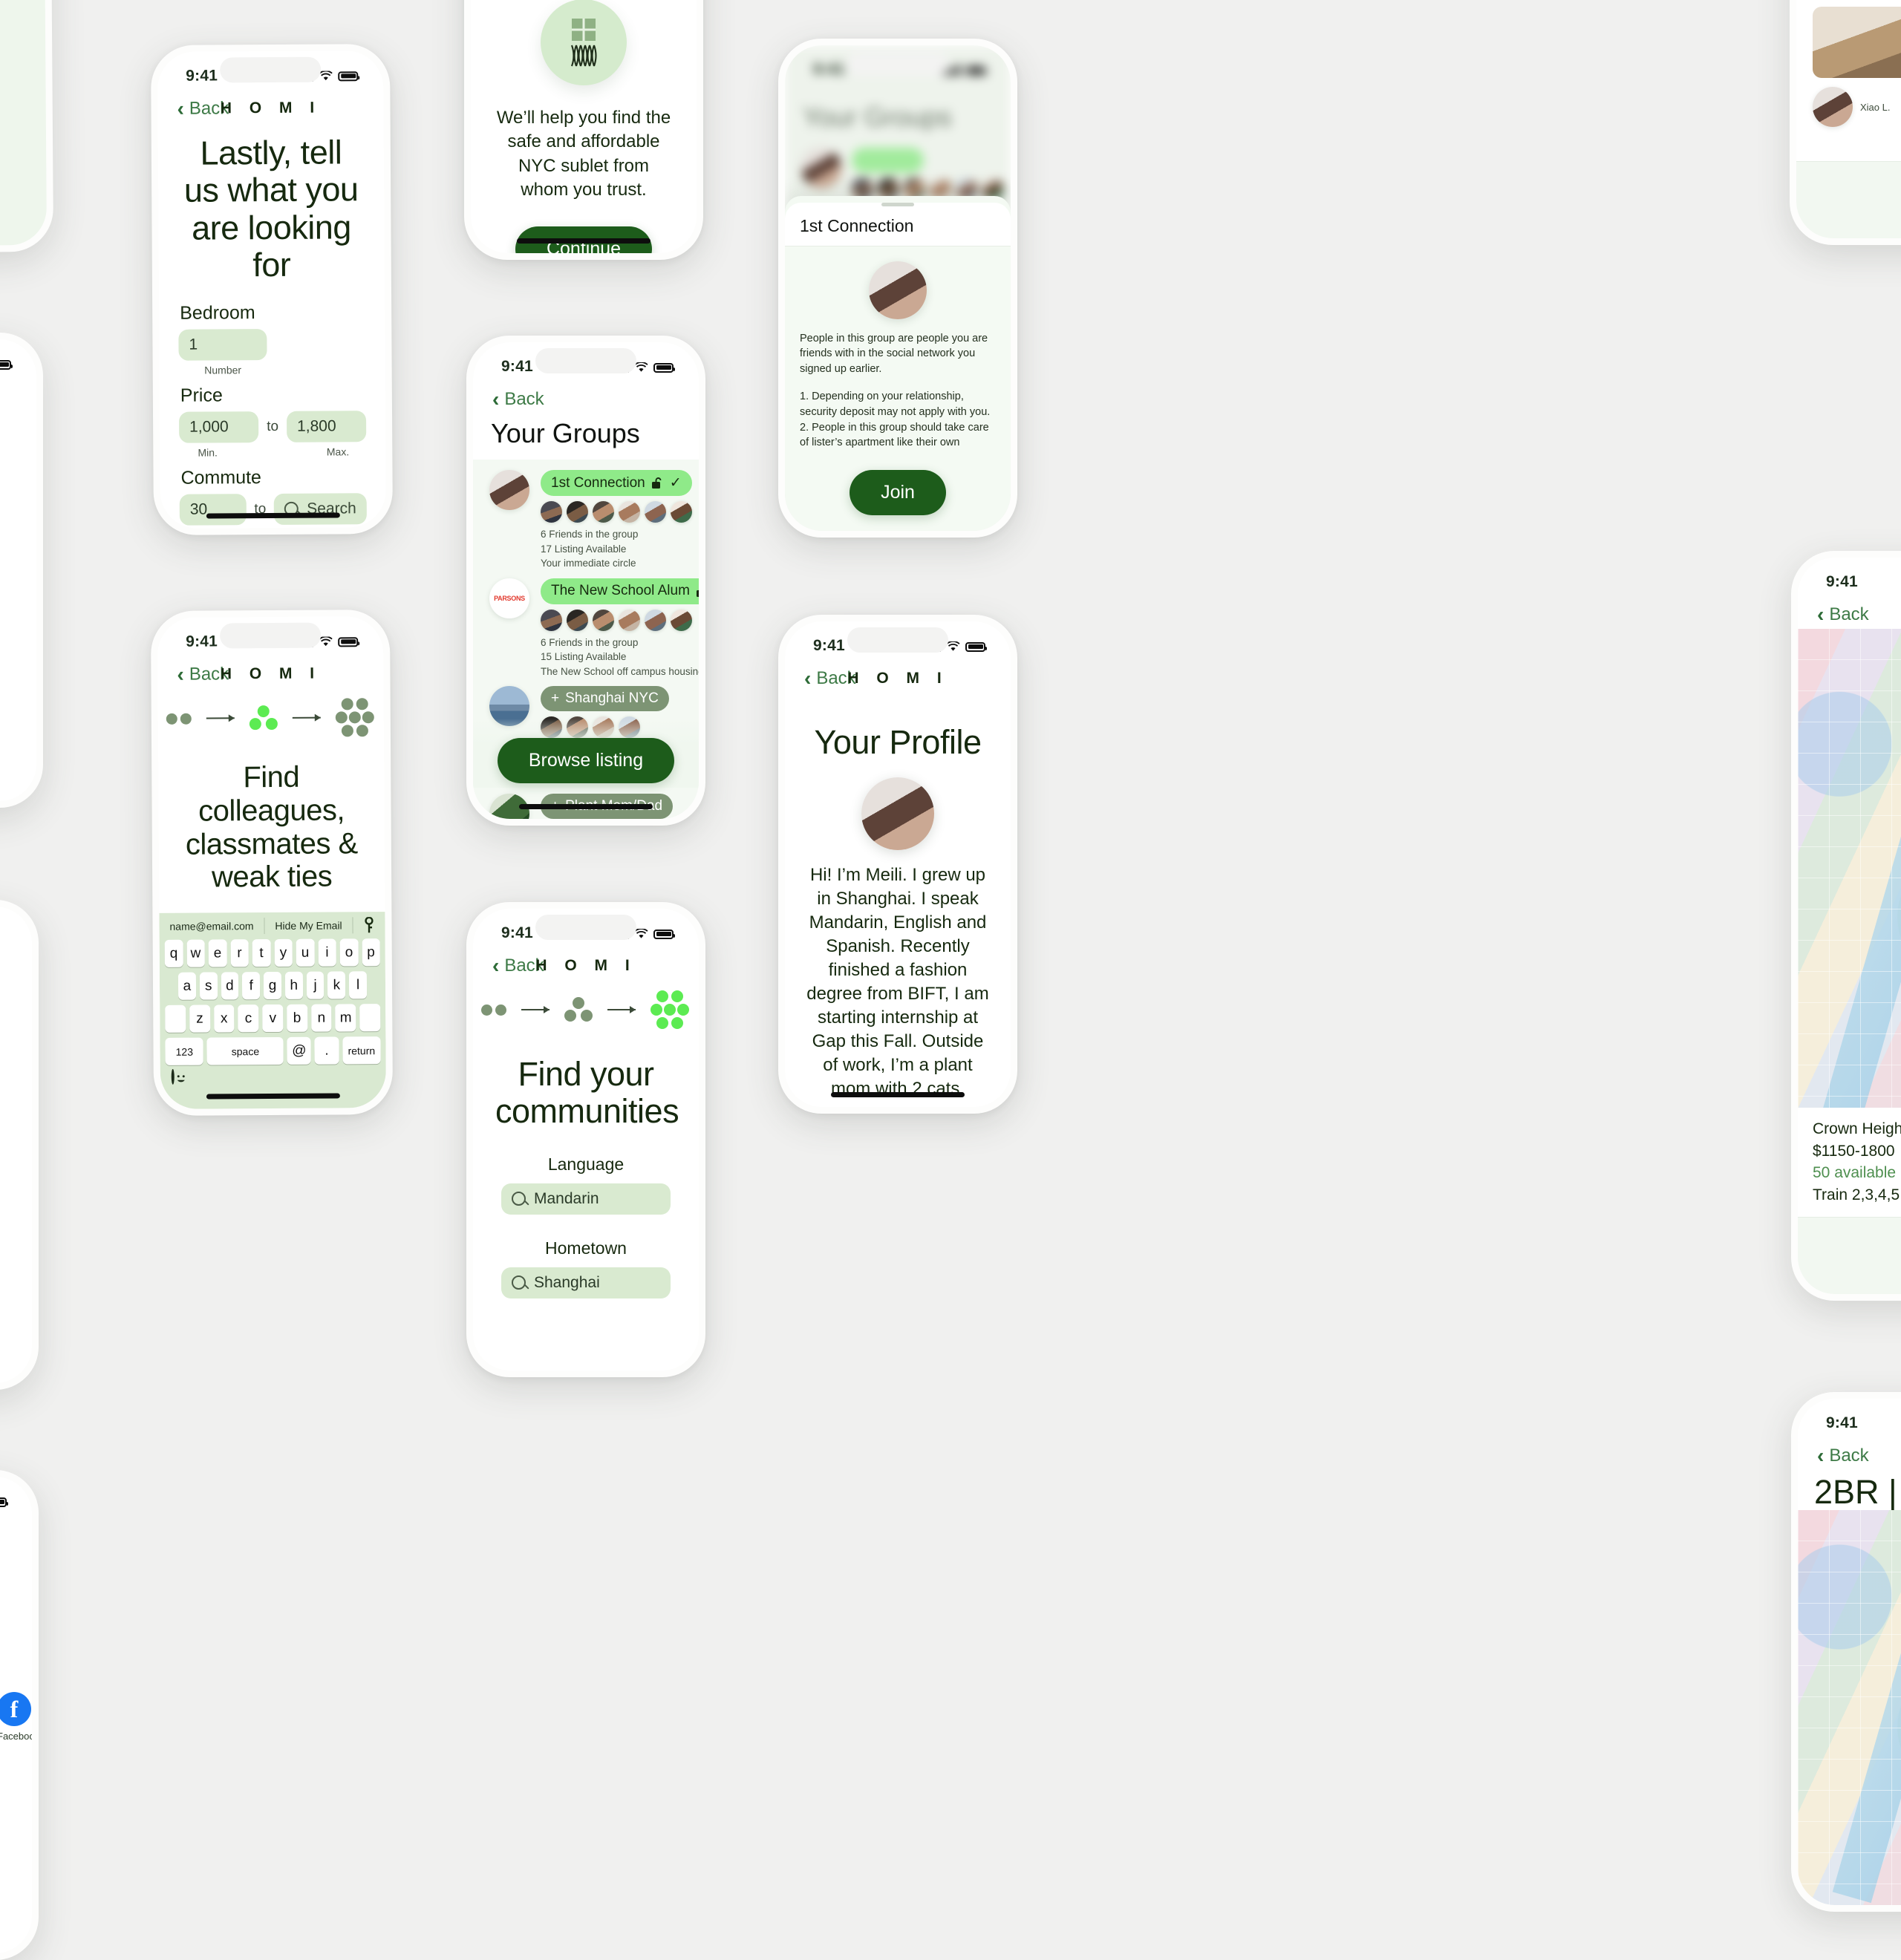  I want to click on key-s: s, so click(208, 986).